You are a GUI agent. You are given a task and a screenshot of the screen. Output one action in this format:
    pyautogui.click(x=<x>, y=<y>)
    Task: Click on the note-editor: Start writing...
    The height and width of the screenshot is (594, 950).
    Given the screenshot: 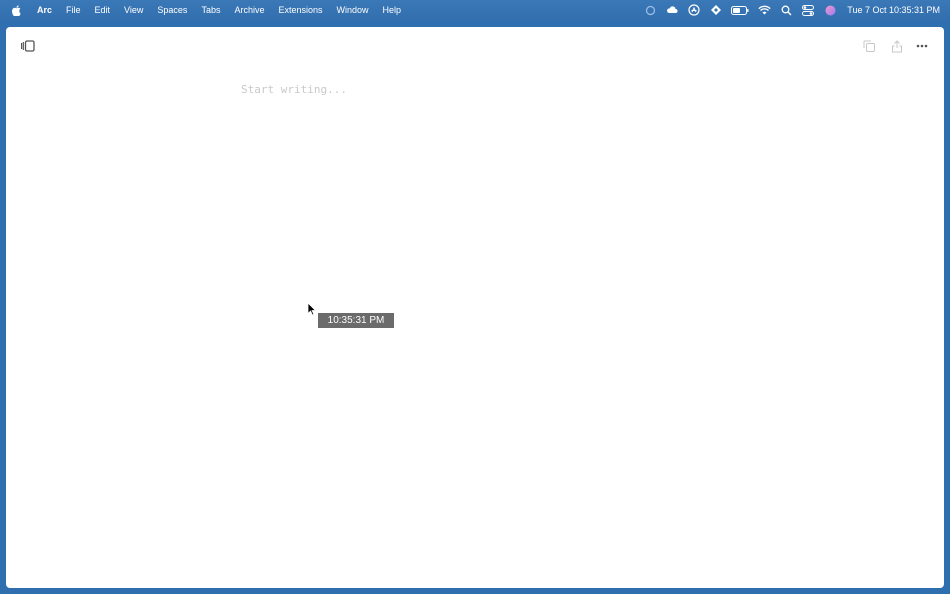 What is the action you would take?
    pyautogui.click(x=491, y=89)
    